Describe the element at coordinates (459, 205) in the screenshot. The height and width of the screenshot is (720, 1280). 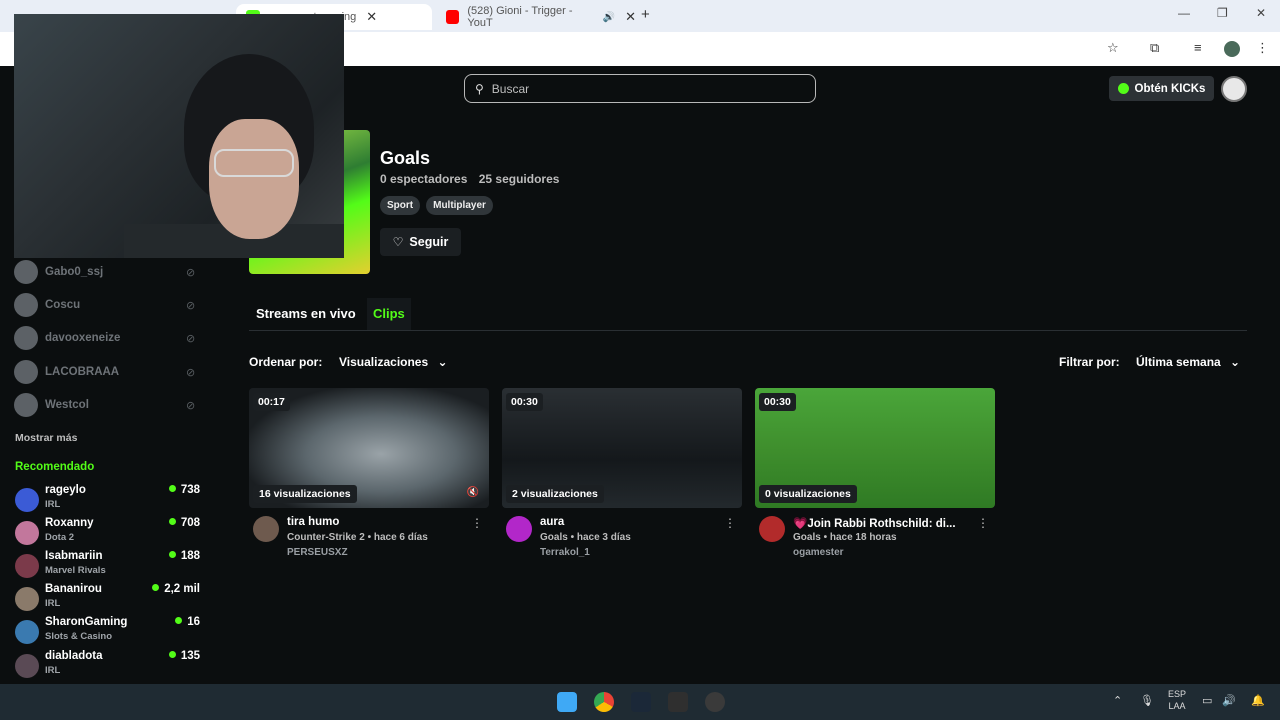
I see `tag-multiplayer: Multiplayer` at that location.